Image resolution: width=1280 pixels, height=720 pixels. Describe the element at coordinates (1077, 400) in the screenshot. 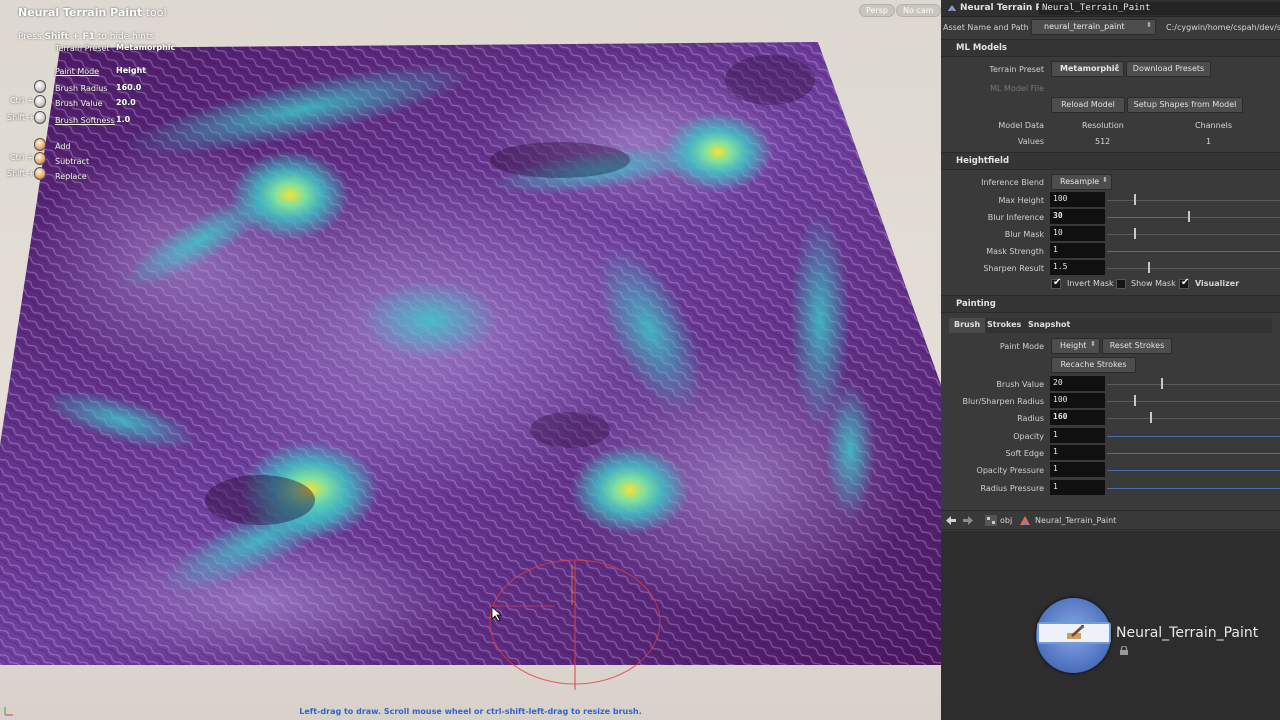

I see `blur-sharpen-radius-field: 100` at that location.